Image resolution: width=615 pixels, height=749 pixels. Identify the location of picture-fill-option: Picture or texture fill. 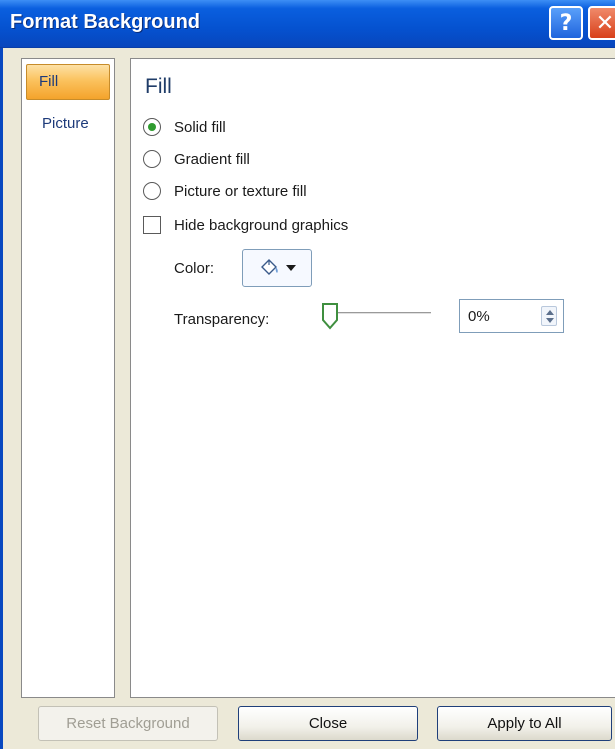
(225, 191).